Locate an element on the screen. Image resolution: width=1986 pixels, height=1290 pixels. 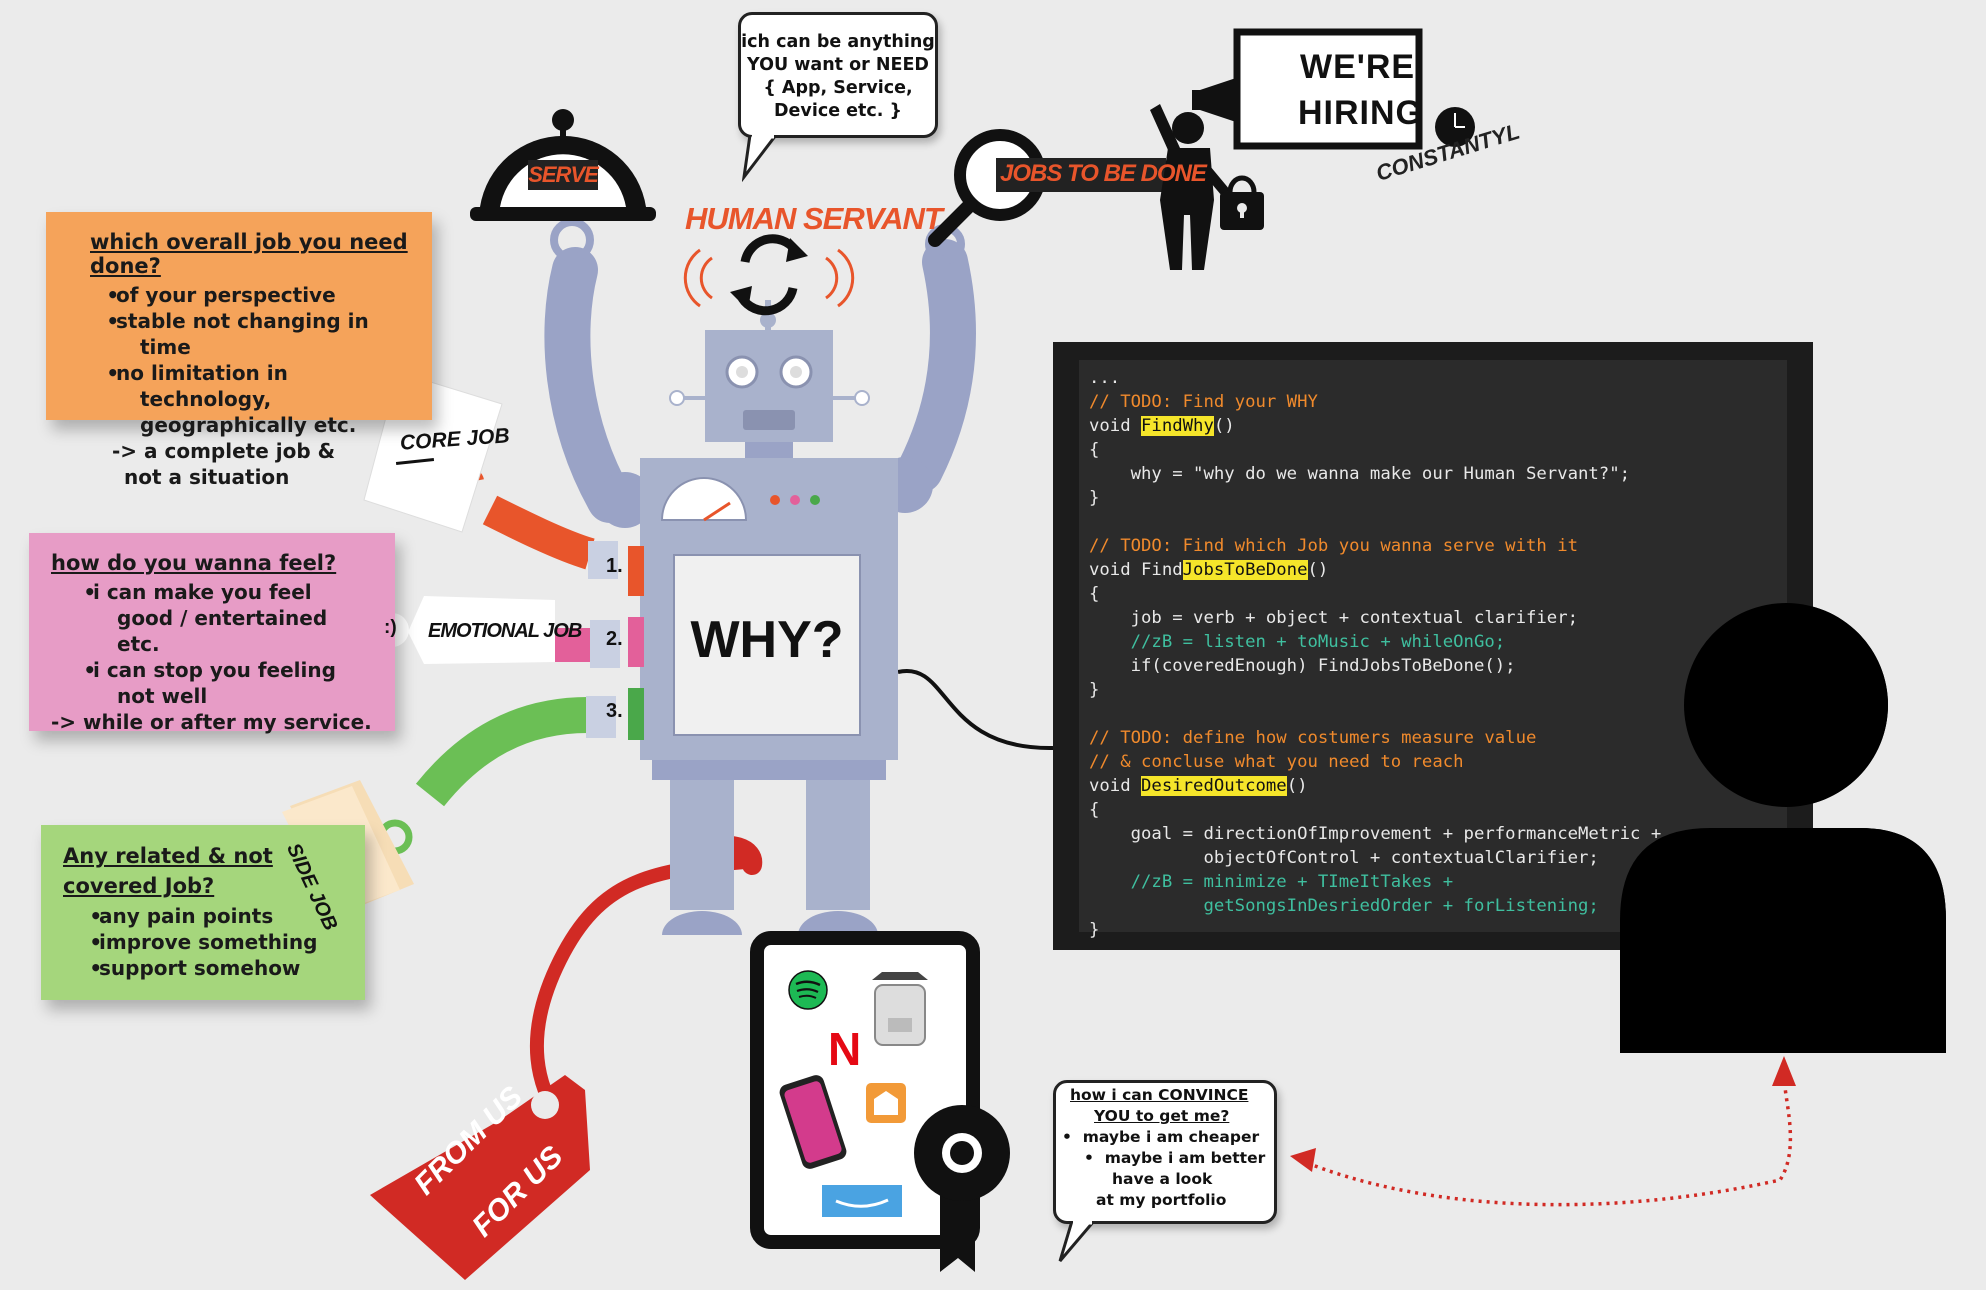
robot-right-arm is located at coordinates (936, 366).